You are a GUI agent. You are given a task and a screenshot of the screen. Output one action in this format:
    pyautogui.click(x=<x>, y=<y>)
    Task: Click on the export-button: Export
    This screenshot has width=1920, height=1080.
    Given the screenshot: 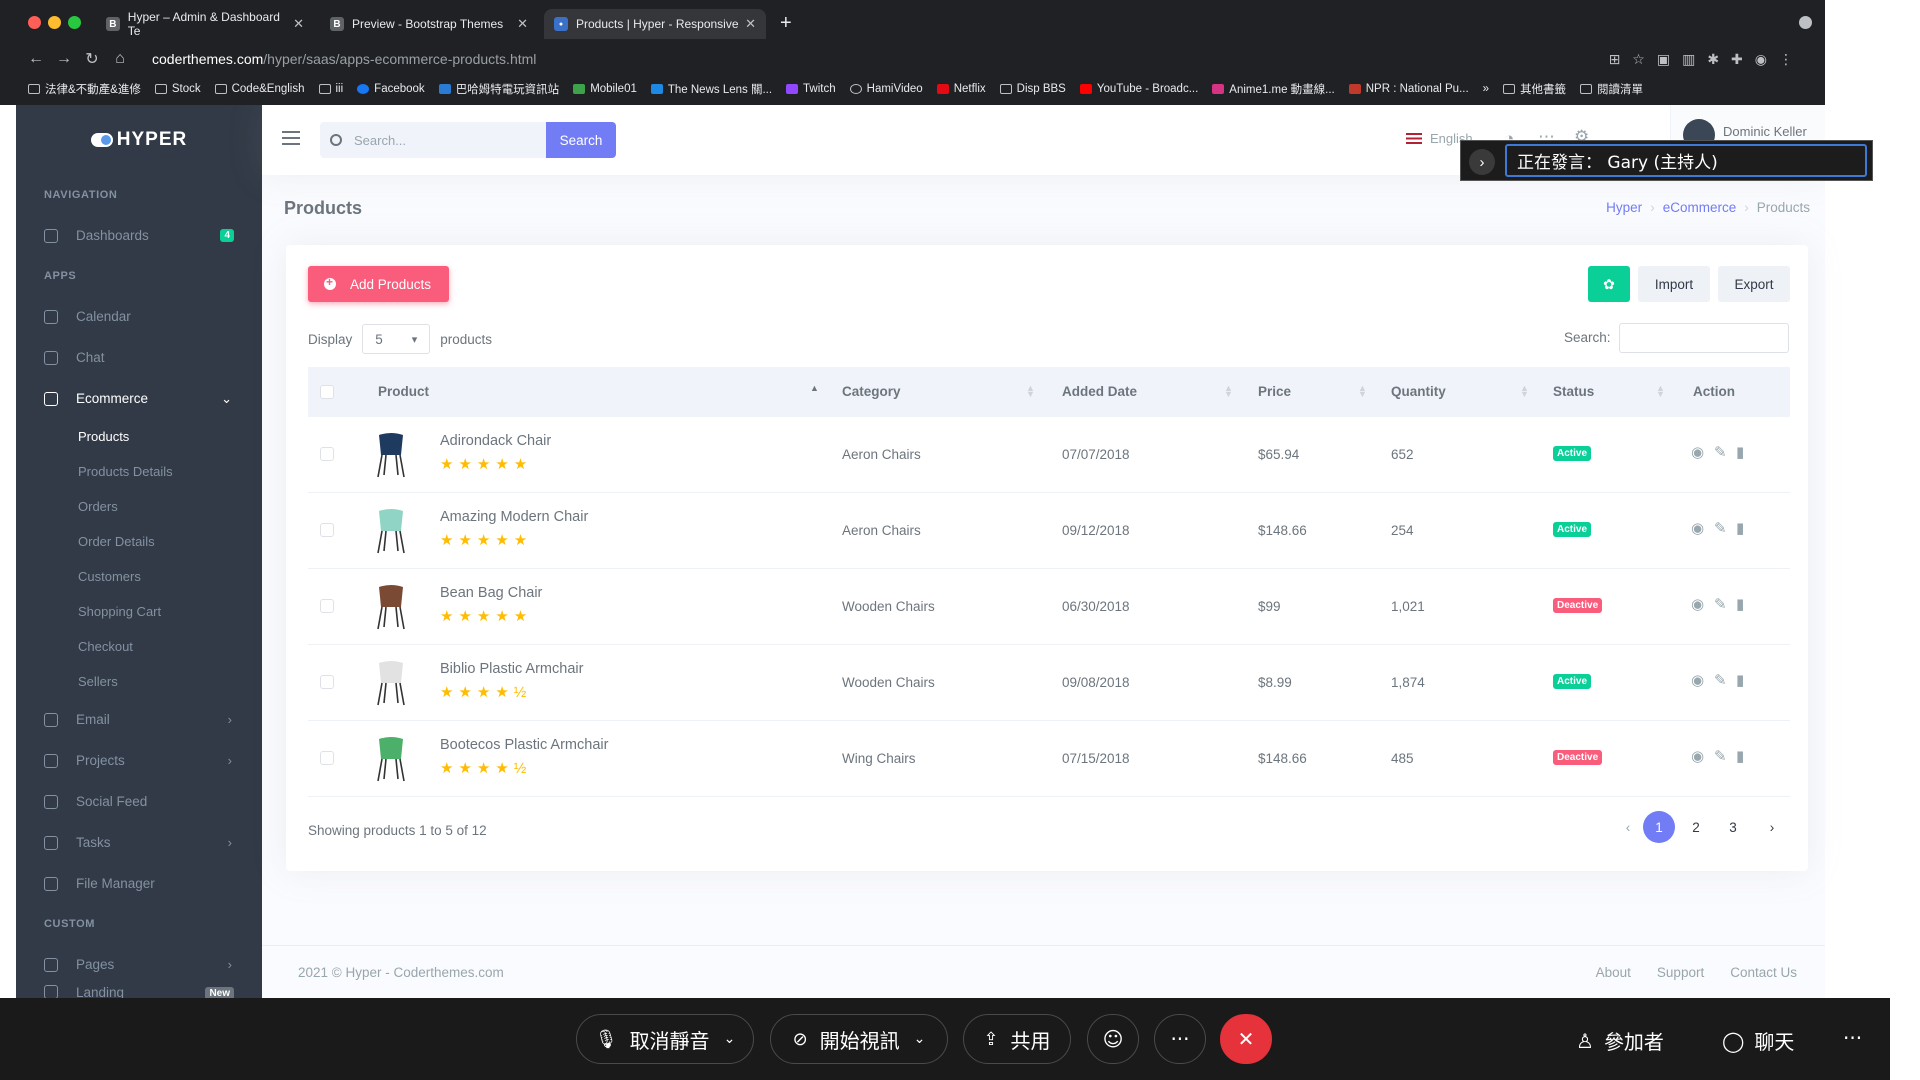 What is the action you would take?
    pyautogui.click(x=1754, y=284)
    